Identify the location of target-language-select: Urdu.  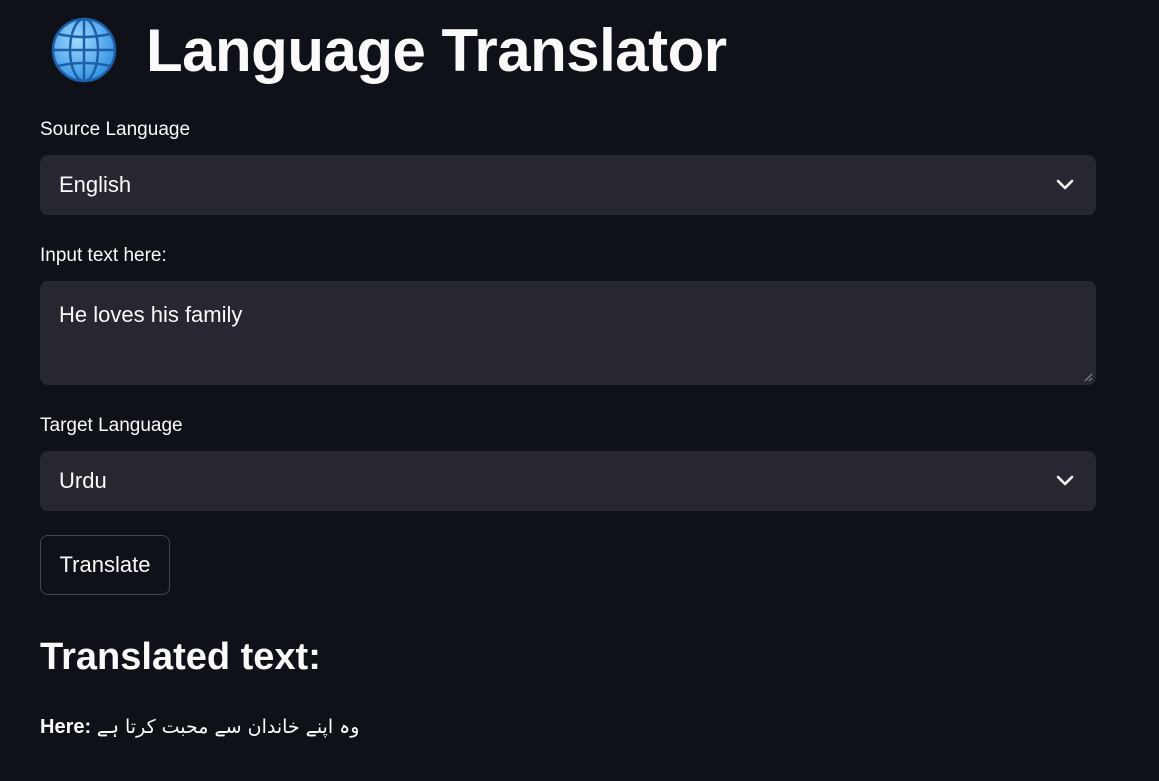
(568, 481).